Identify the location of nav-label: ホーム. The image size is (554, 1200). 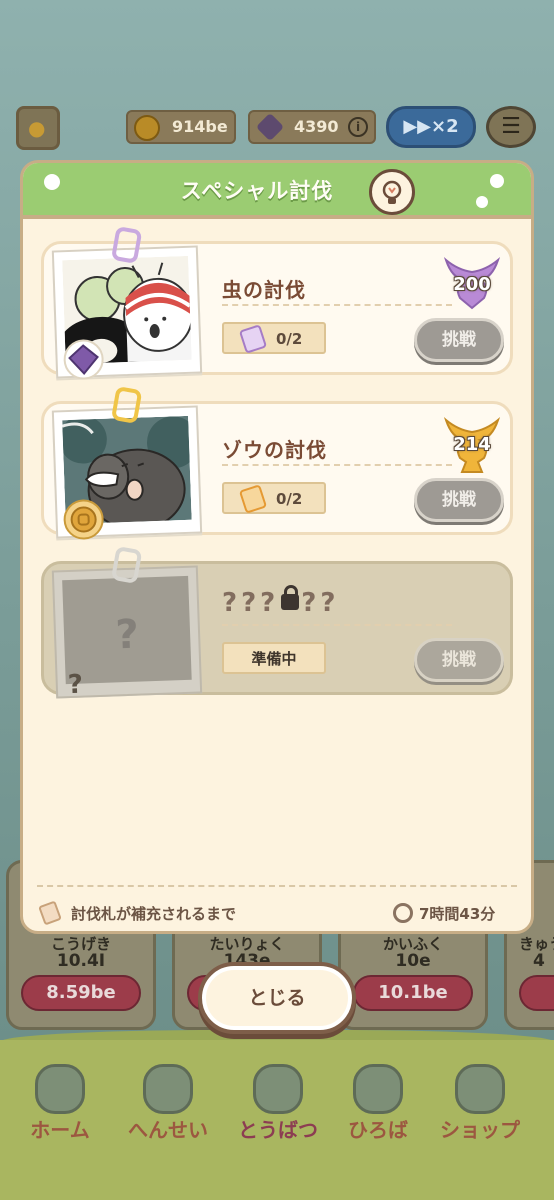
(60, 1130).